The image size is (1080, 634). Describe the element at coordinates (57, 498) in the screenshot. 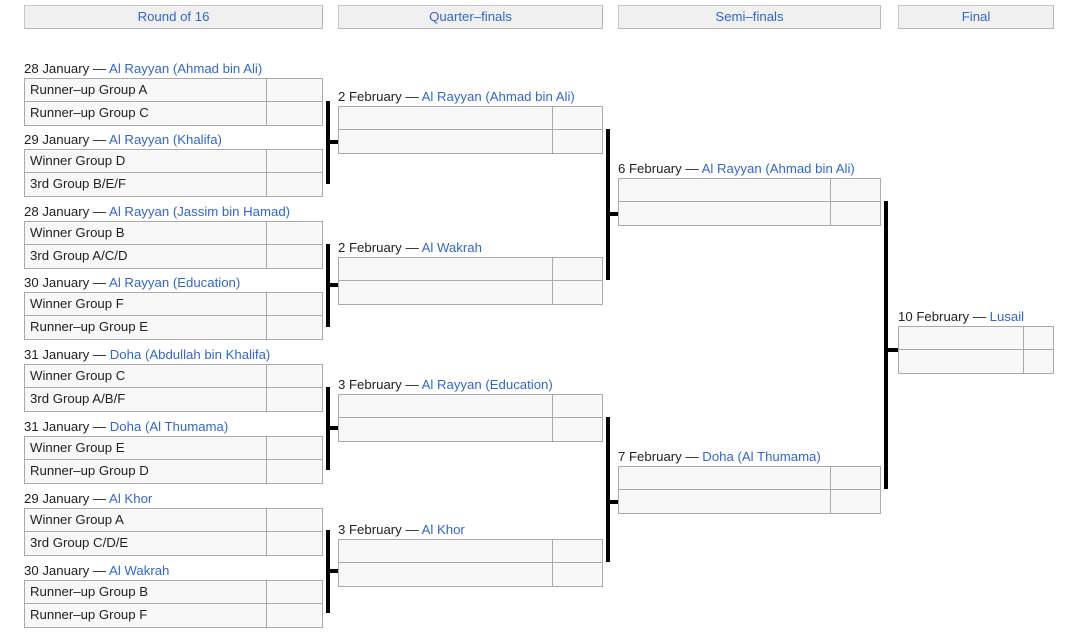

I see `match-date: 29 January` at that location.